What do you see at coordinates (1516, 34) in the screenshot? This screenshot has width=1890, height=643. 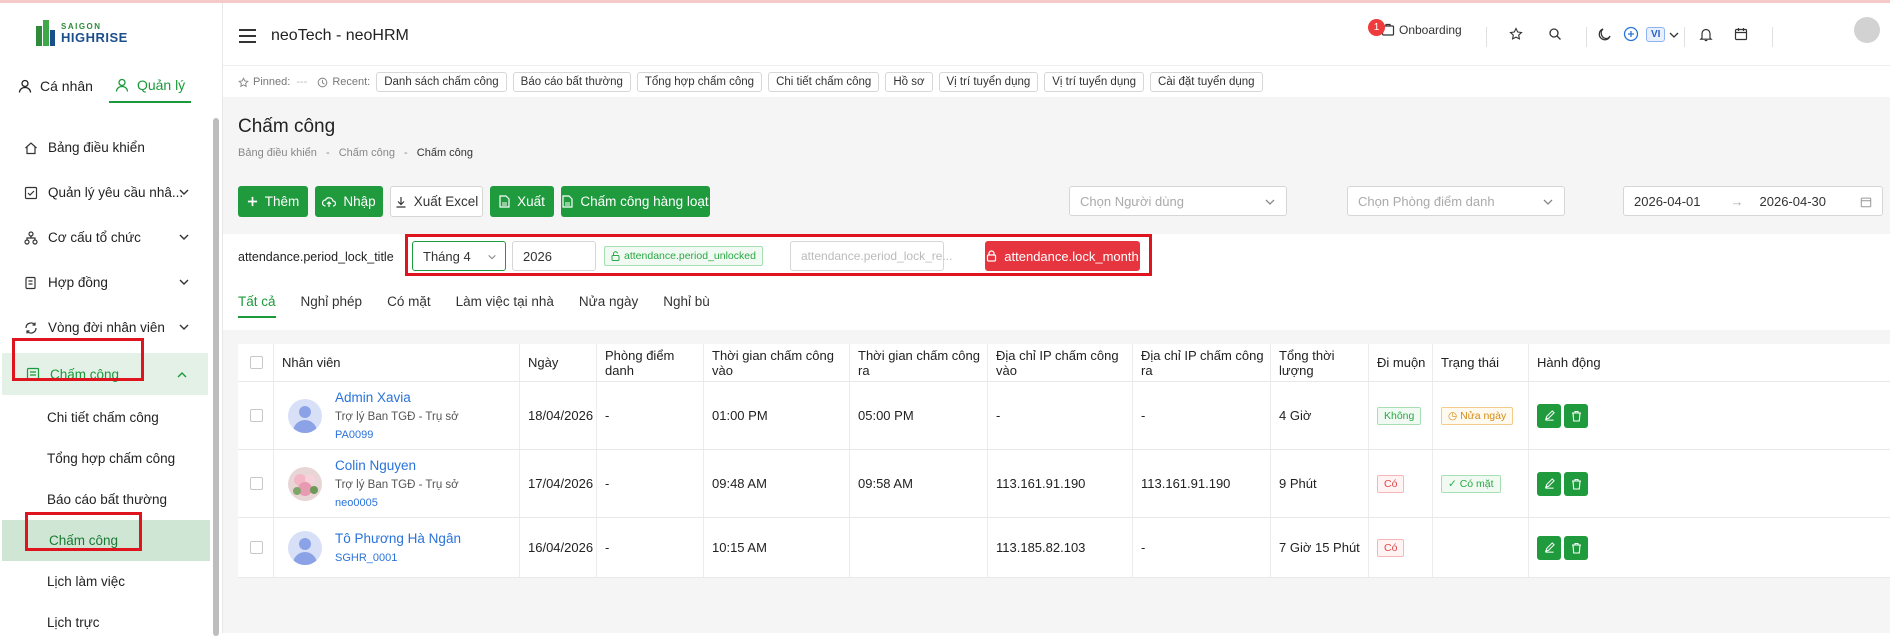 I see `favorite-star-icon` at bounding box center [1516, 34].